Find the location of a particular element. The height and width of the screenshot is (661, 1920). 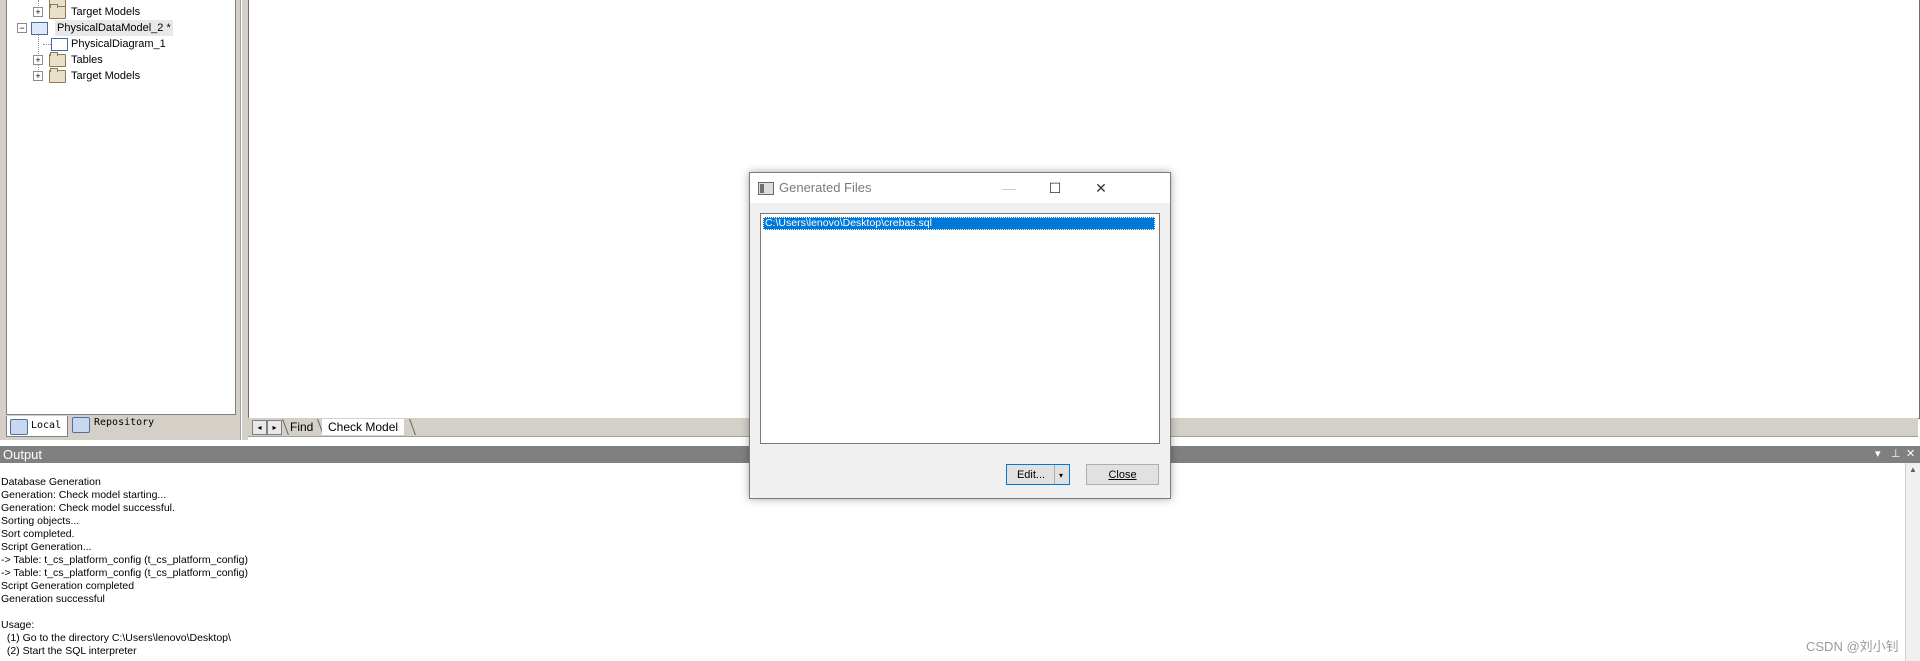

window-icon is located at coordinates (766, 188).